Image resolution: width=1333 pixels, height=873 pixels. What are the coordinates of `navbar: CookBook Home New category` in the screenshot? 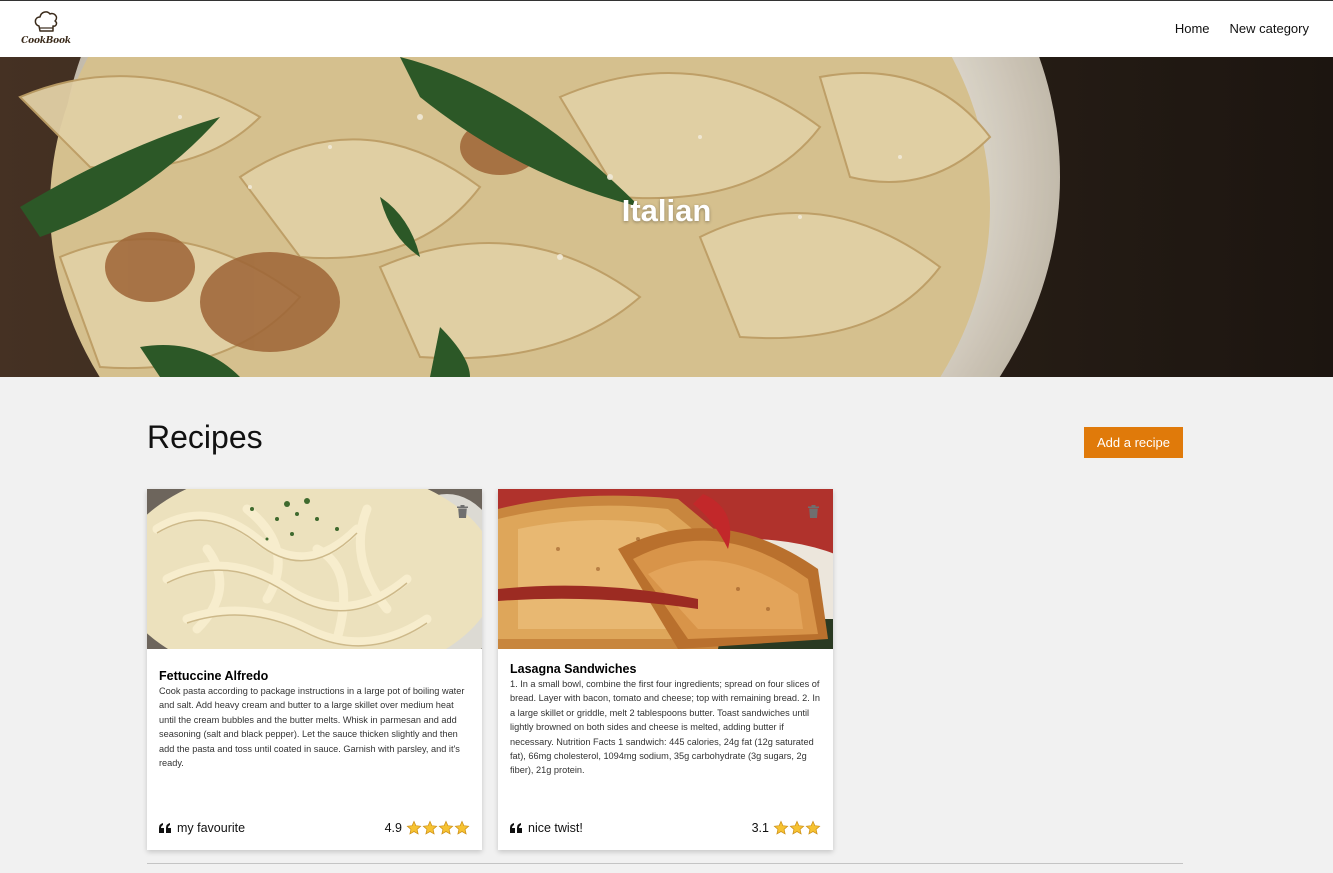 It's located at (666, 29).